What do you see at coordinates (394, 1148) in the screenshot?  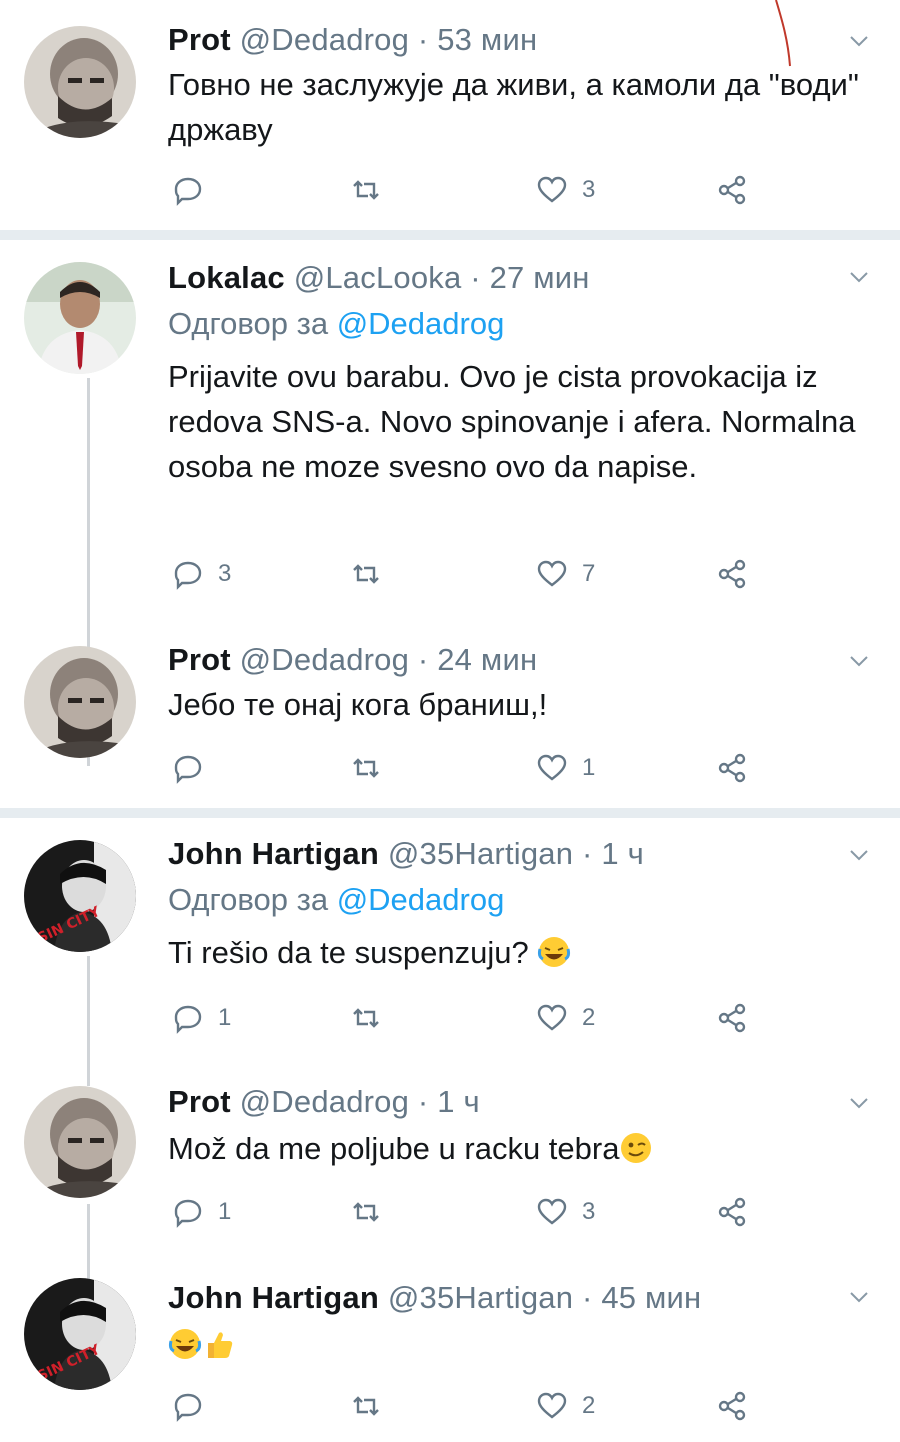 I see `tweet-text-content: Mož da me poljube u racku tebra` at bounding box center [394, 1148].